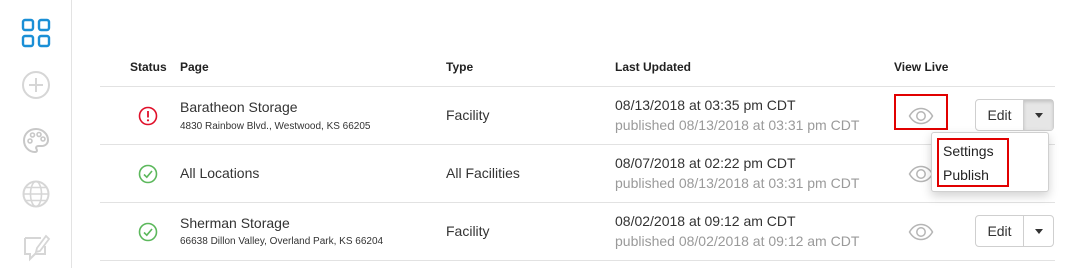  What do you see at coordinates (36, 141) in the screenshot?
I see `palette-icon` at bounding box center [36, 141].